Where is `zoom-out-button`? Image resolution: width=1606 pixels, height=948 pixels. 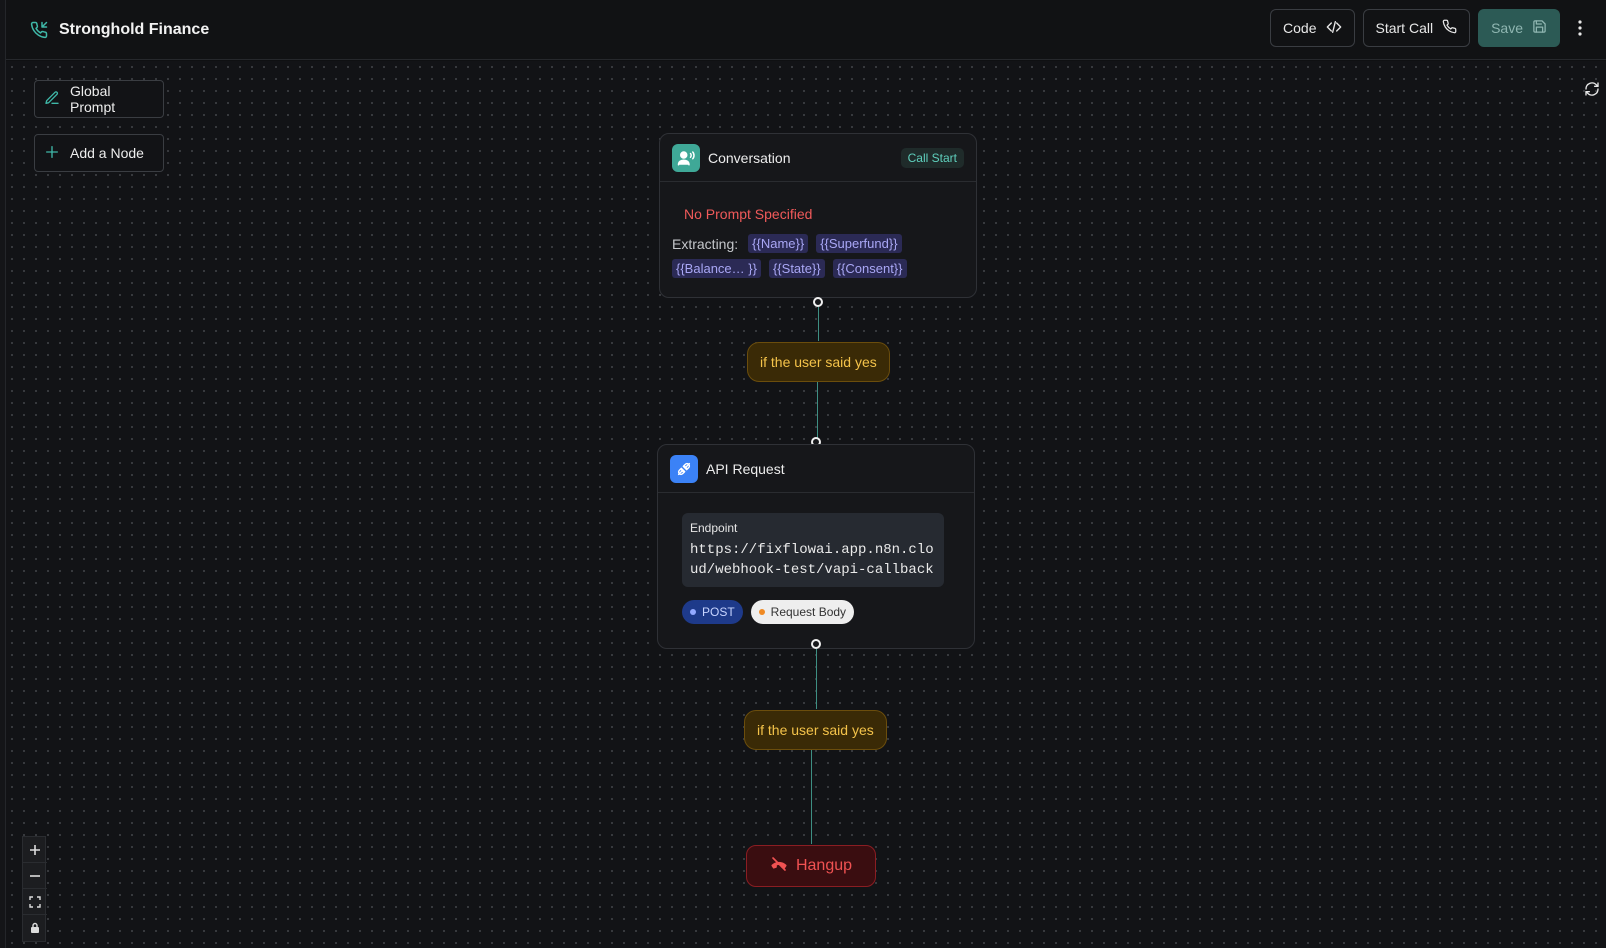 zoom-out-button is located at coordinates (35, 876).